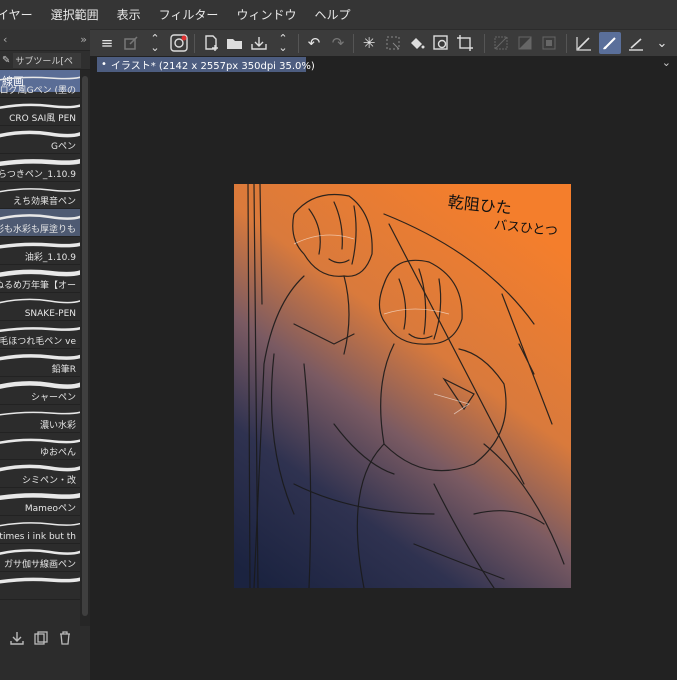 Image resolution: width=677 pixels, height=680 pixels. What do you see at coordinates (40, 363) in the screenshot?
I see `brush-item: 鉛筆R` at bounding box center [40, 363].